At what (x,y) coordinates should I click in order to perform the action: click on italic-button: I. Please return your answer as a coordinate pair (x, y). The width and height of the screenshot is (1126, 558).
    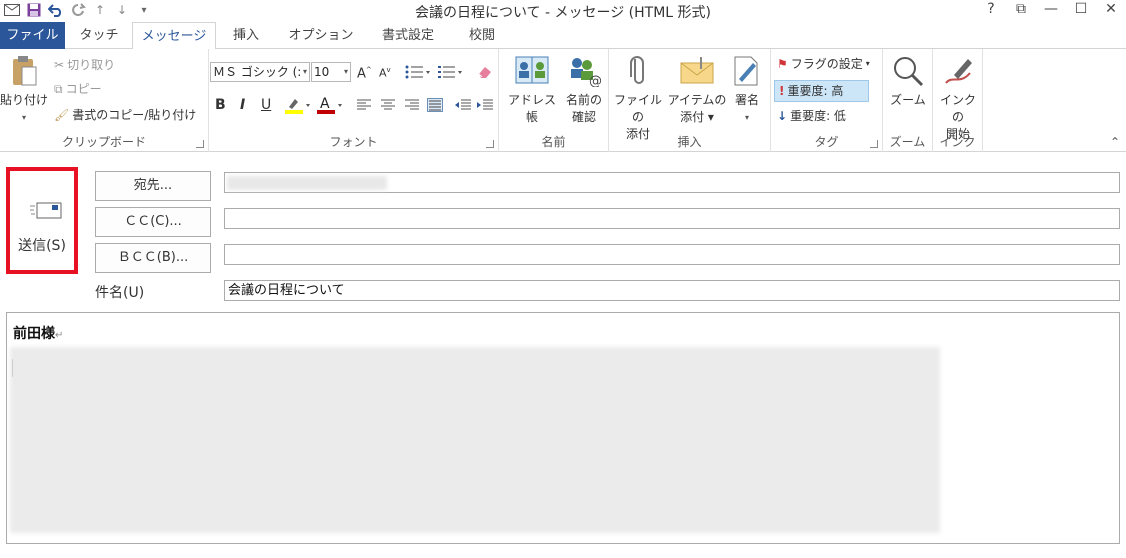
    Looking at the image, I should click on (242, 105).